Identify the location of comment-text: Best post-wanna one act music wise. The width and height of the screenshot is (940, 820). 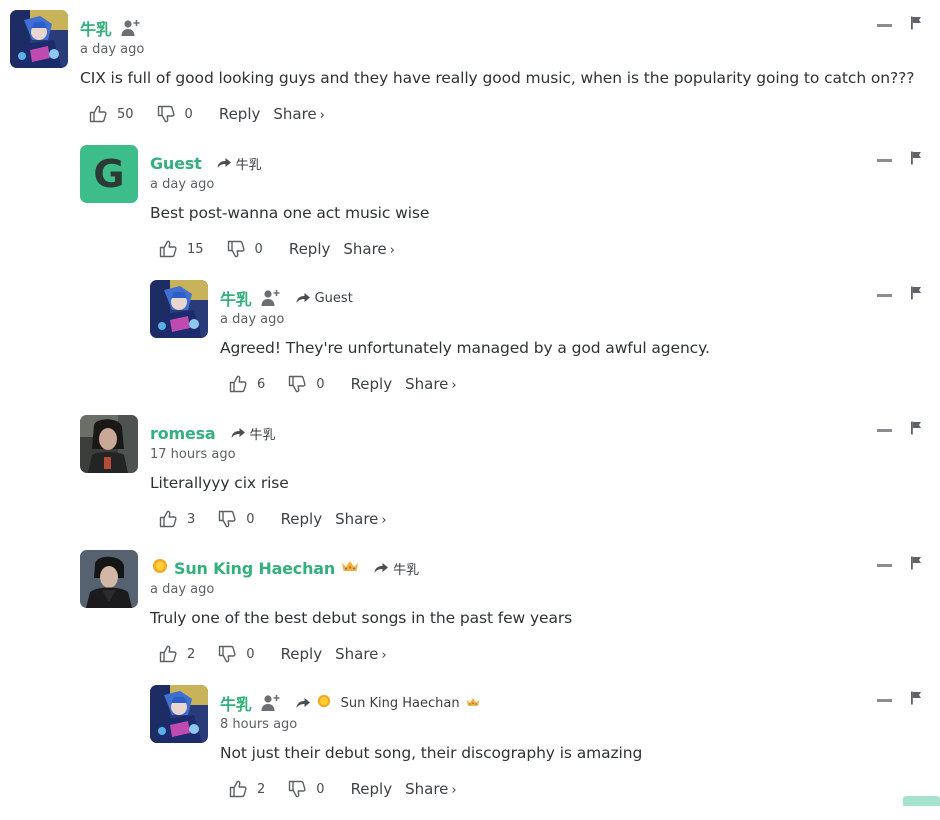
(290, 213).